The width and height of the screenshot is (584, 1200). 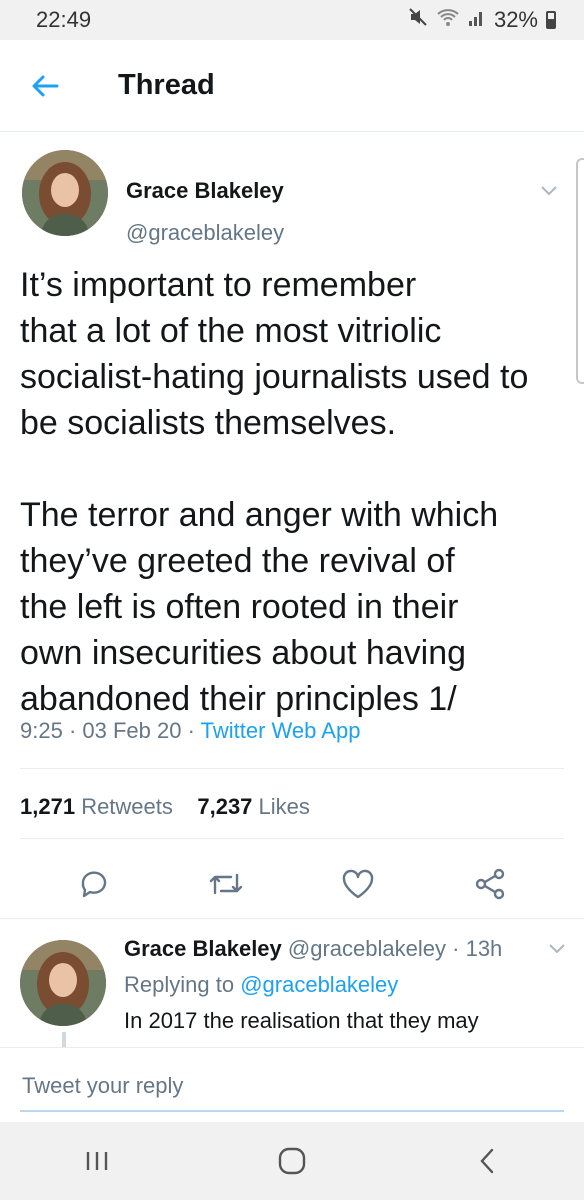 What do you see at coordinates (166, 85) in the screenshot?
I see `page-title: Thread` at bounding box center [166, 85].